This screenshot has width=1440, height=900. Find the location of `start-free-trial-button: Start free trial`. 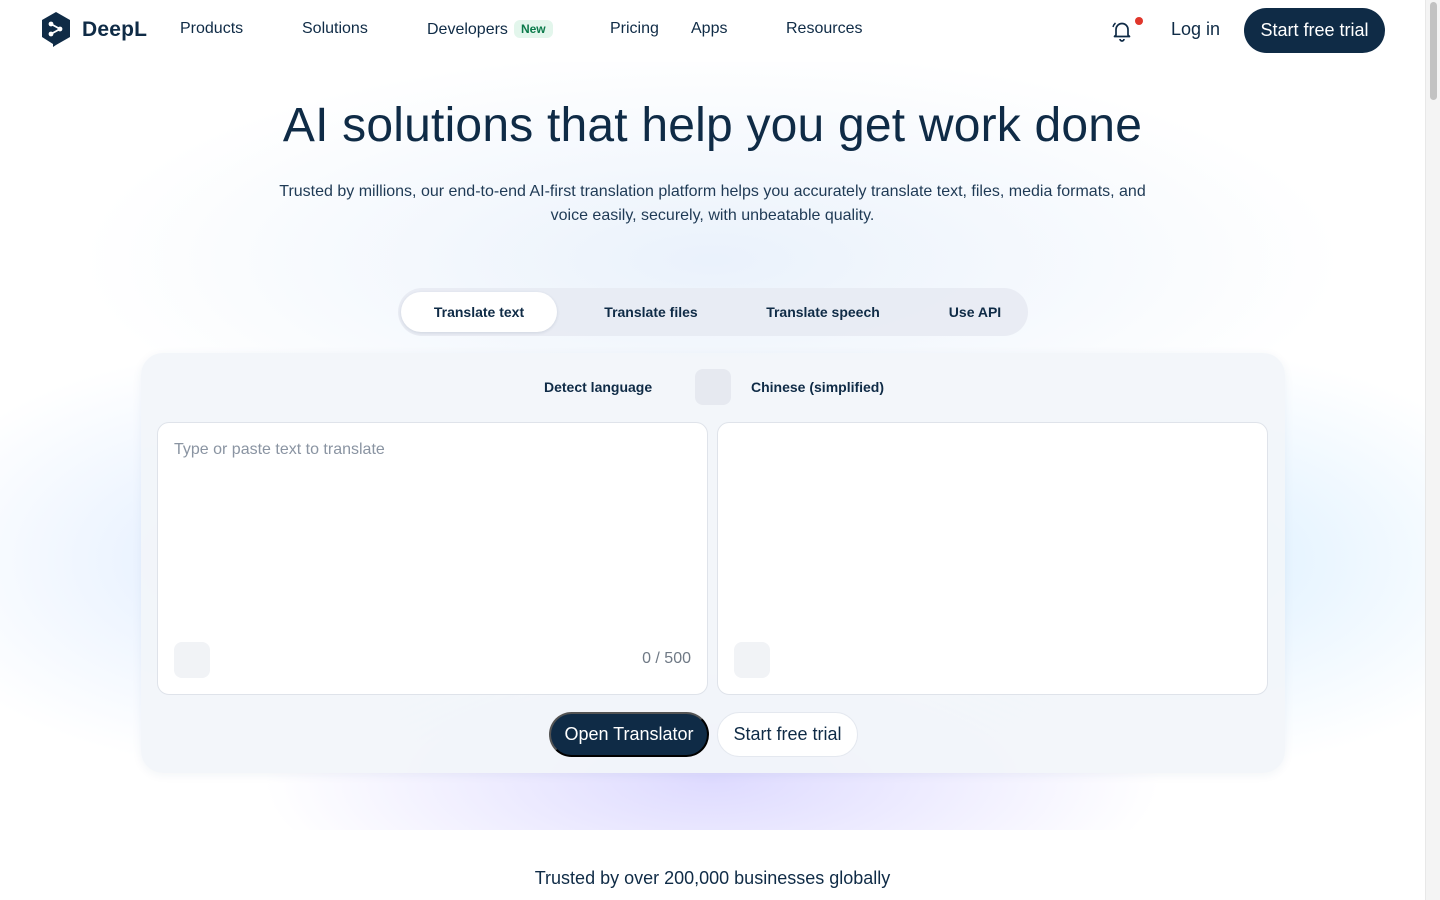

start-free-trial-button: Start free trial is located at coordinates (1314, 30).